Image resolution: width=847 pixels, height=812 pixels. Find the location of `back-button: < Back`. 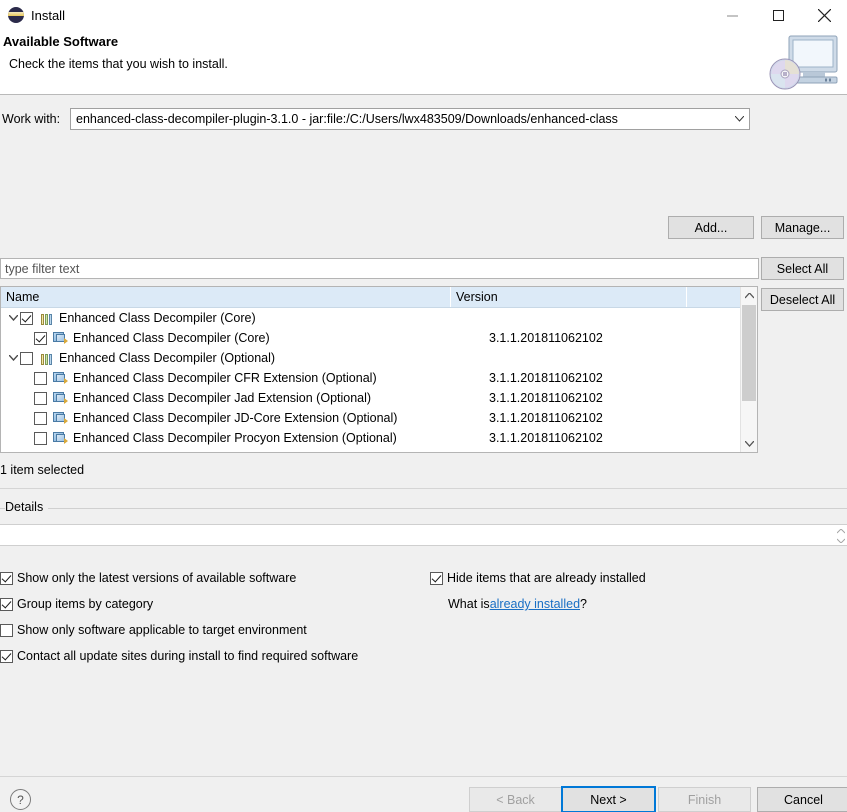

back-button: < Back is located at coordinates (515, 799).